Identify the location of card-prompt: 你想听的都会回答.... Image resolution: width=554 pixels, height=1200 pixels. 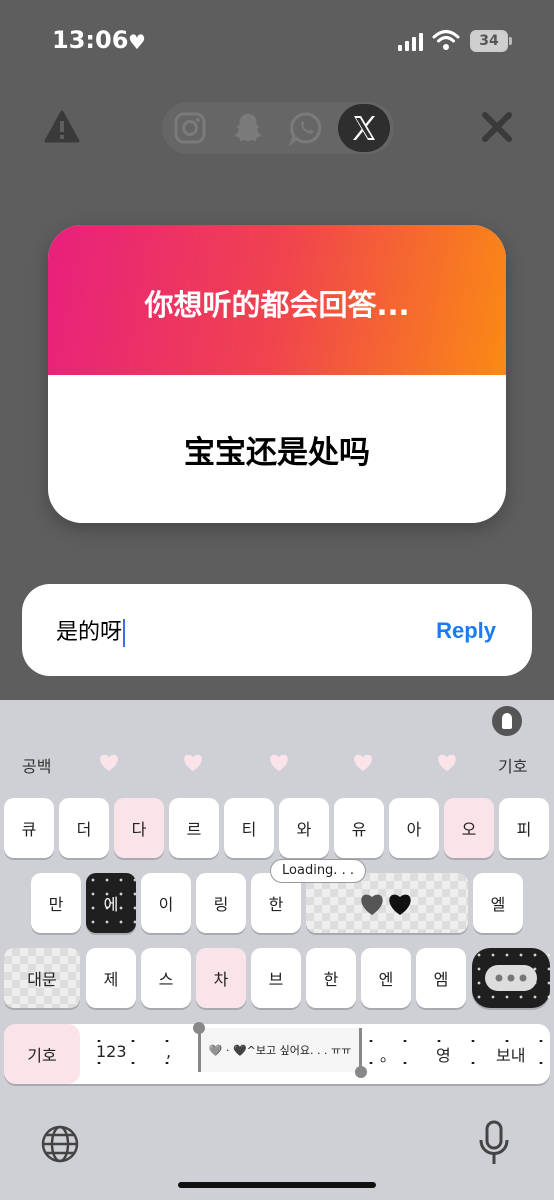
(277, 305).